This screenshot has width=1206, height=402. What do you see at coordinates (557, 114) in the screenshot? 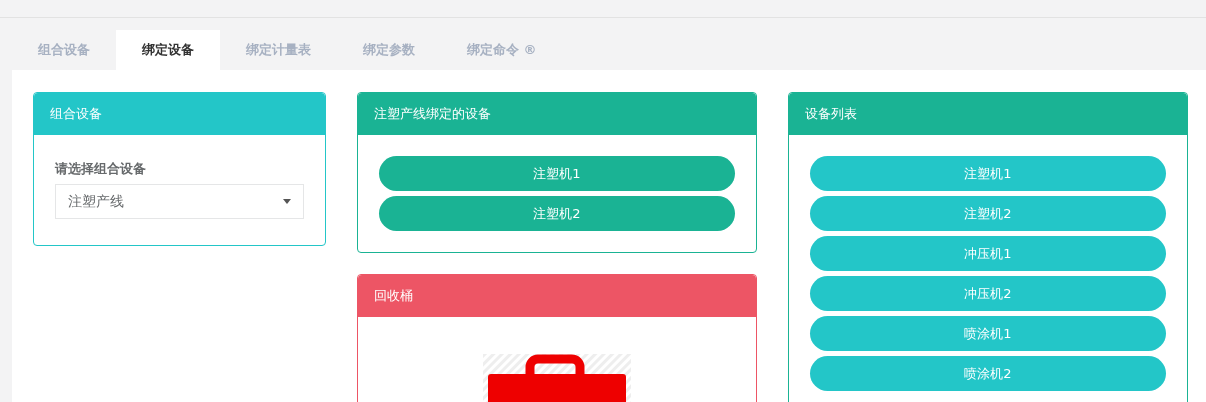
I see `panel-header: 注塑产线绑定的设备` at bounding box center [557, 114].